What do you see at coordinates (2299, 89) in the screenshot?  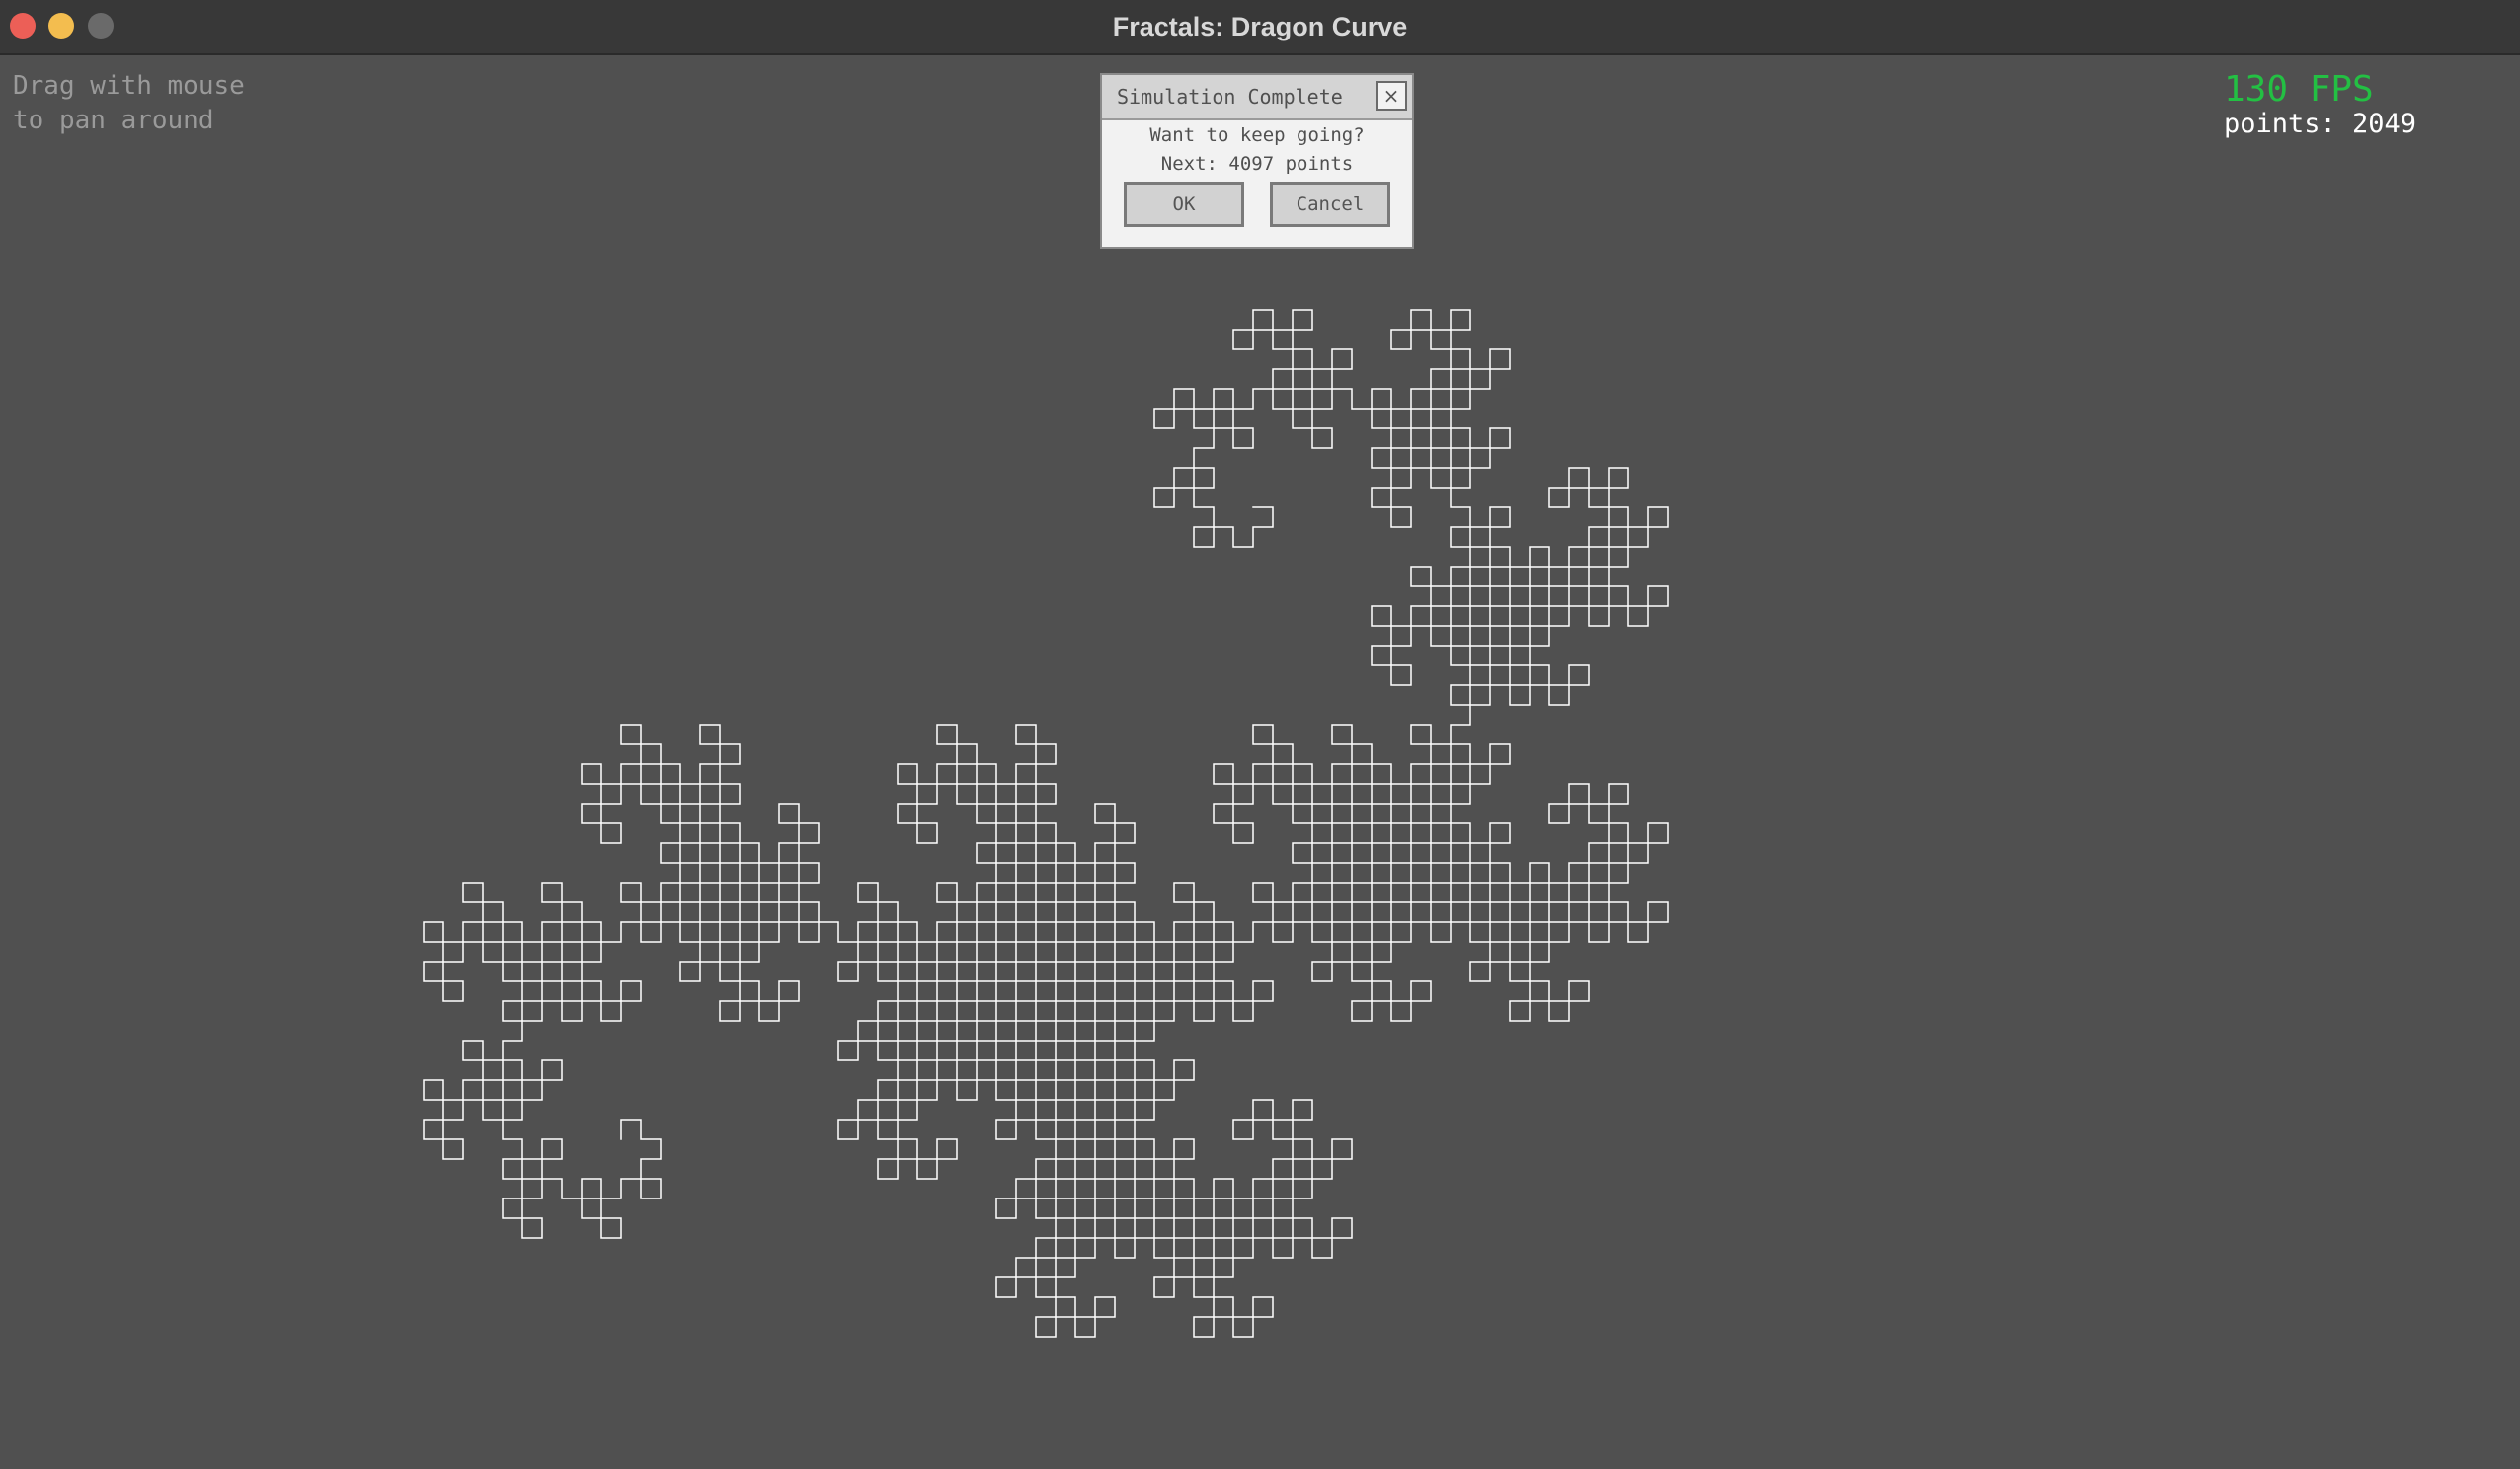 I see `fps-counter: 130 FPS` at bounding box center [2299, 89].